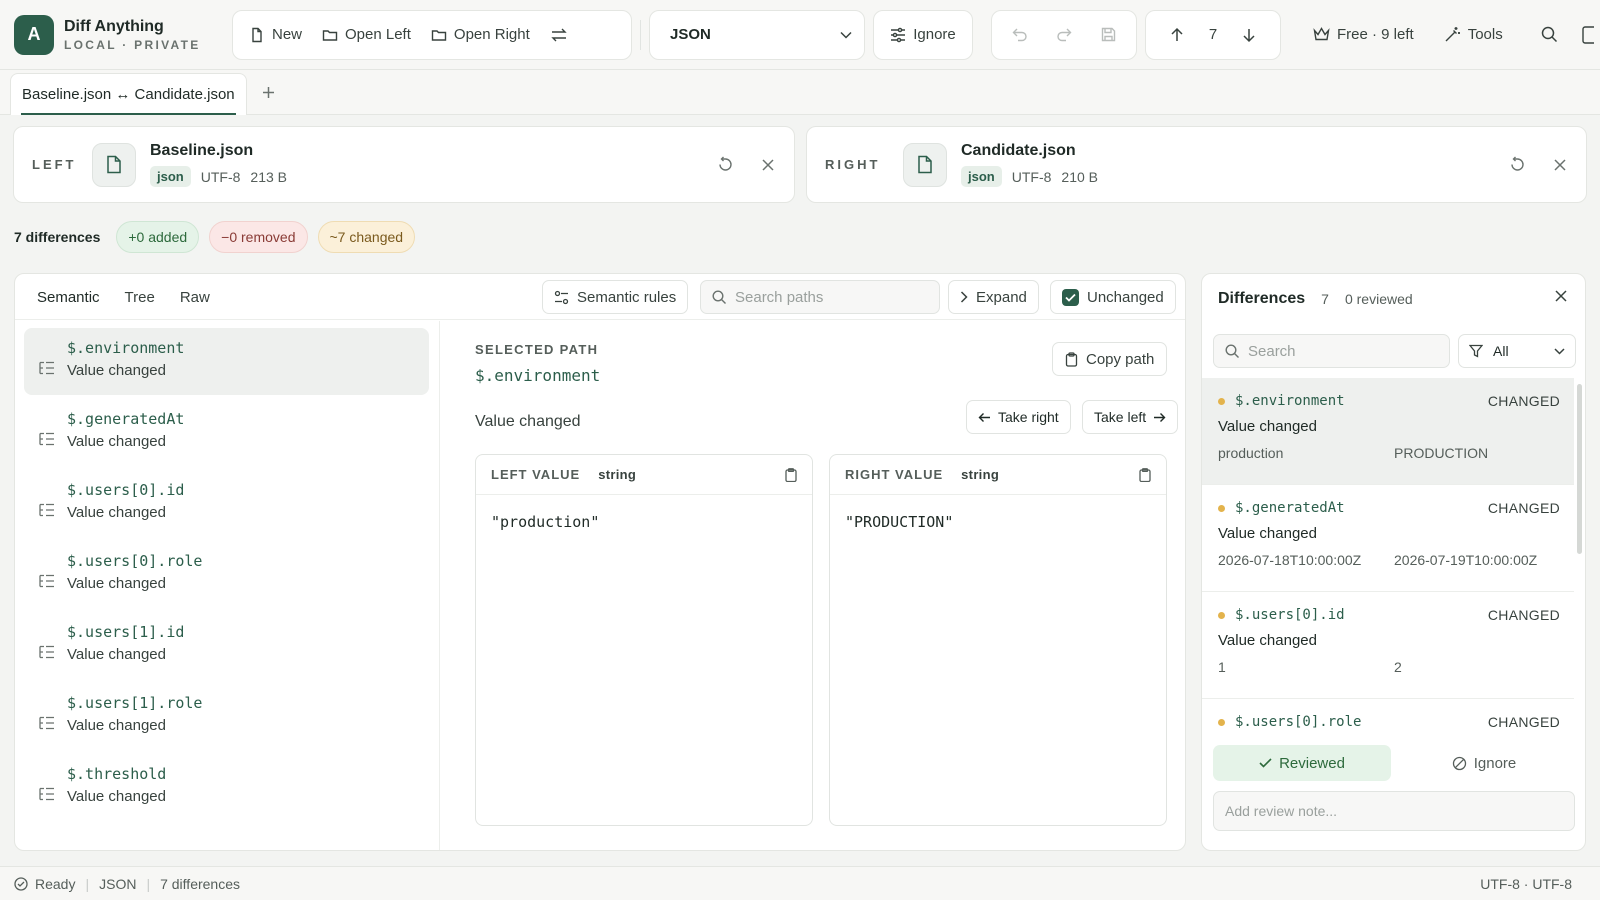  What do you see at coordinates (1130, 417) in the screenshot?
I see `take-left-button: Take left` at bounding box center [1130, 417].